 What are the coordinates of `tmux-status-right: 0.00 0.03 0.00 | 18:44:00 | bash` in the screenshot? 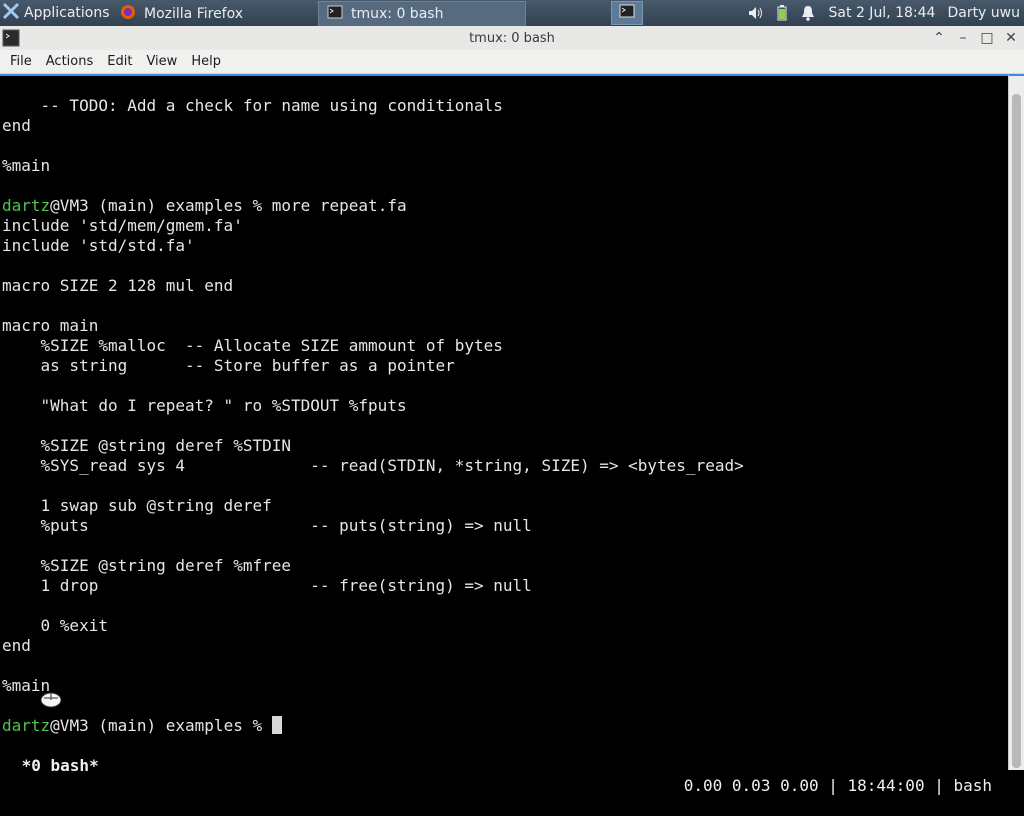 It's located at (837, 785).